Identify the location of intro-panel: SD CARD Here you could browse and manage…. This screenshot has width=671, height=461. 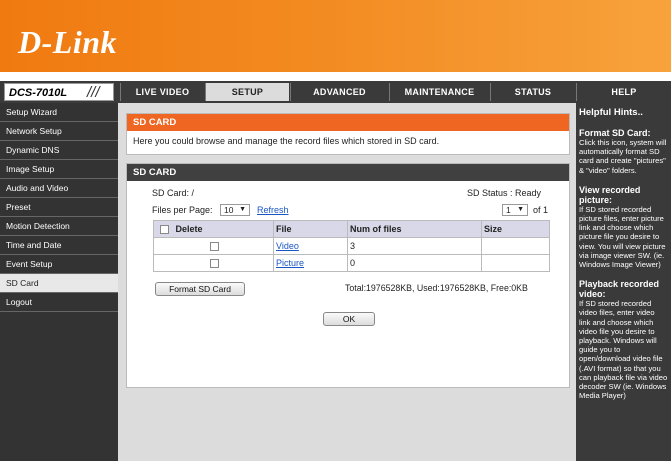
(348, 134).